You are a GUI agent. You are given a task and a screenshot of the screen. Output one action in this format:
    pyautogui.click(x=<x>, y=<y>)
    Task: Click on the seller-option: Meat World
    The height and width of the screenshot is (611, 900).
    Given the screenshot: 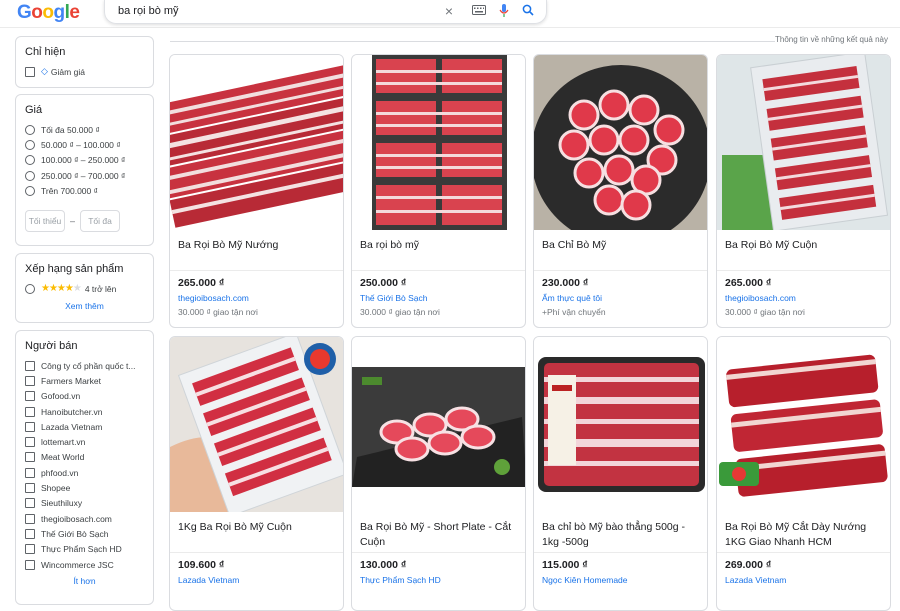 What is the action you would take?
    pyautogui.click(x=84, y=457)
    